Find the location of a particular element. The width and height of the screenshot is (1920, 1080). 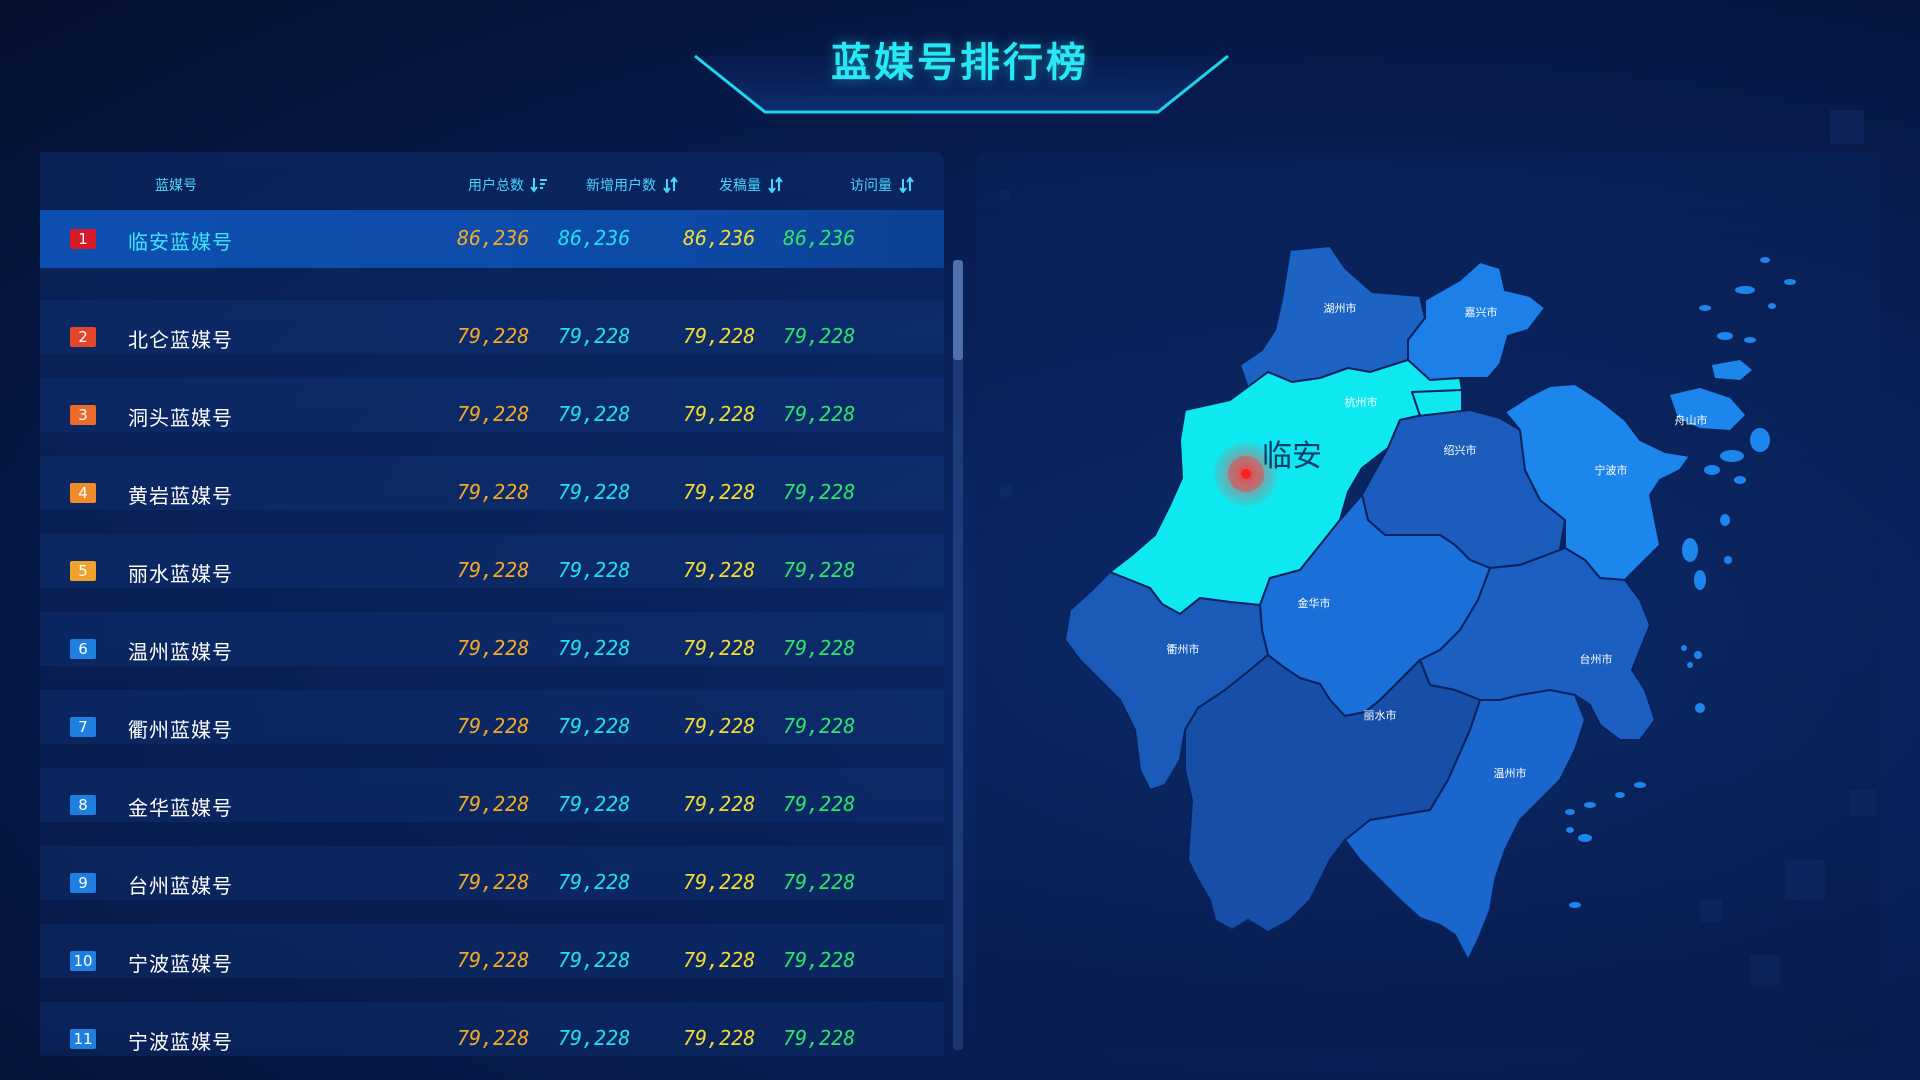

rank-badge: 2 is located at coordinates (83, 337).